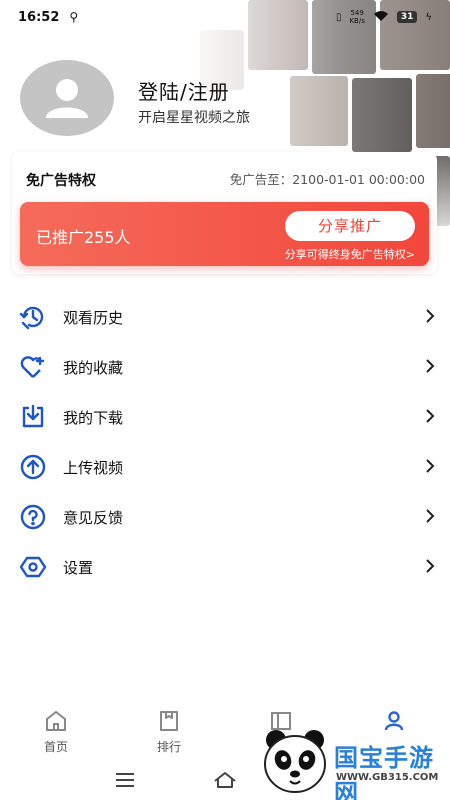  What do you see at coordinates (168, 747) in the screenshot?
I see `tab-label-ranking: 排行` at bounding box center [168, 747].